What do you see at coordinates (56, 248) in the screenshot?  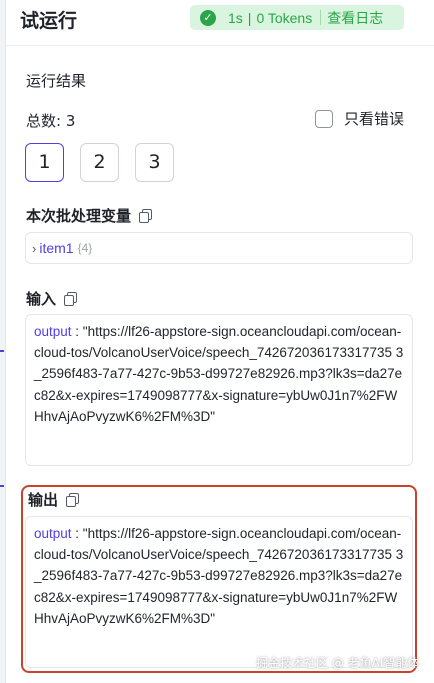 I see `item-key: item1` at bounding box center [56, 248].